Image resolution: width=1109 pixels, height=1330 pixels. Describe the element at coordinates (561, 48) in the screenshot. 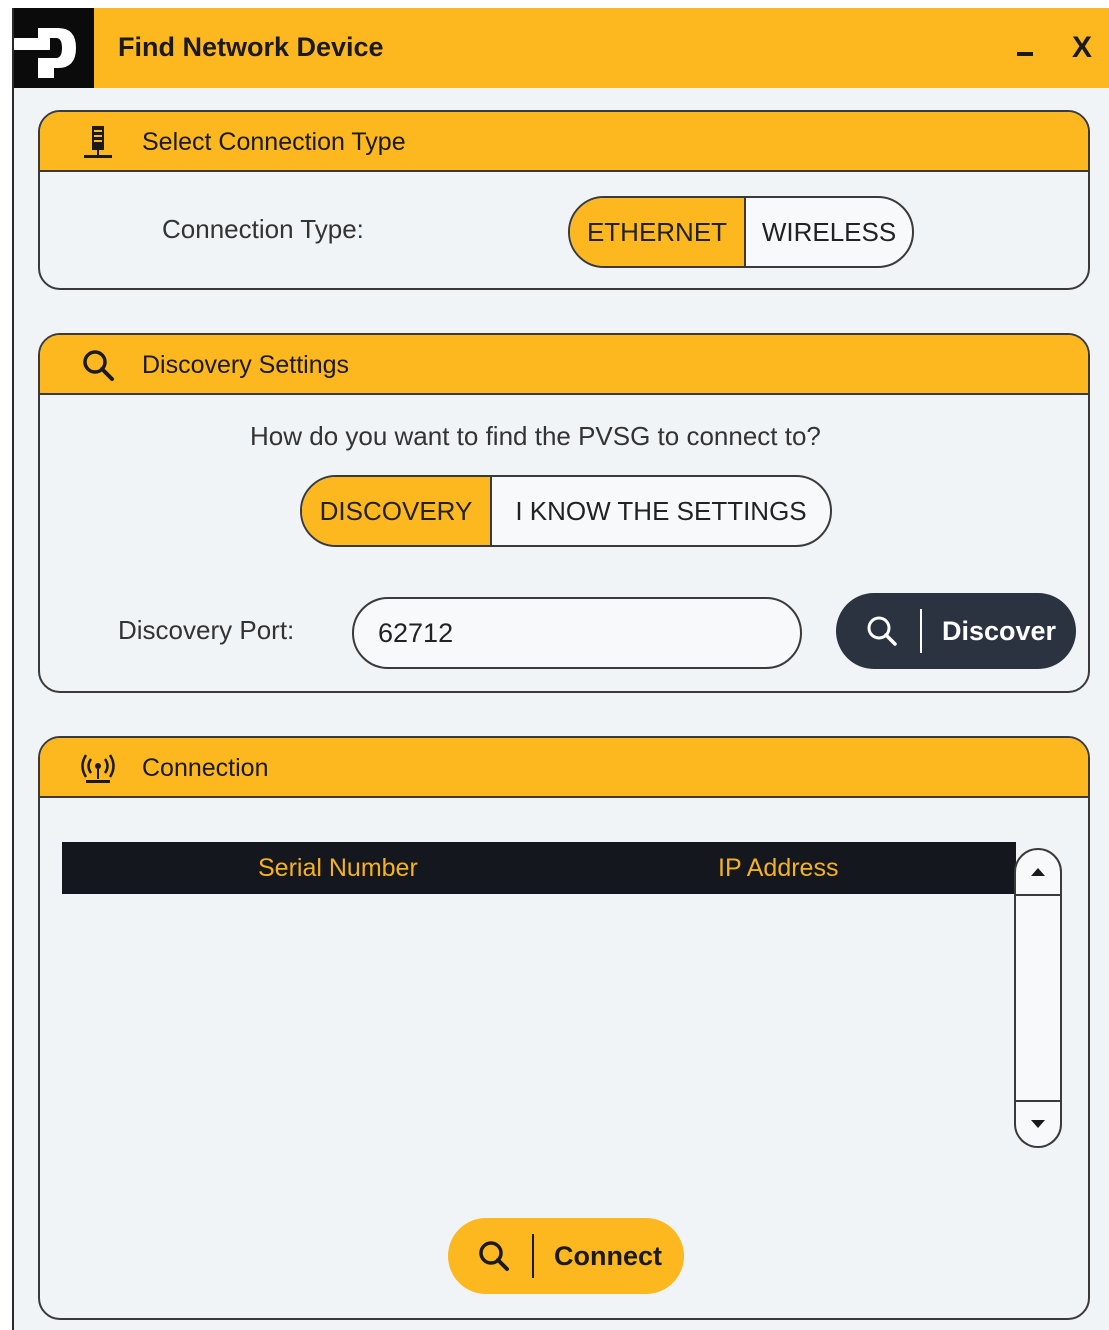

I see `title-bar: Find Network Device X` at that location.